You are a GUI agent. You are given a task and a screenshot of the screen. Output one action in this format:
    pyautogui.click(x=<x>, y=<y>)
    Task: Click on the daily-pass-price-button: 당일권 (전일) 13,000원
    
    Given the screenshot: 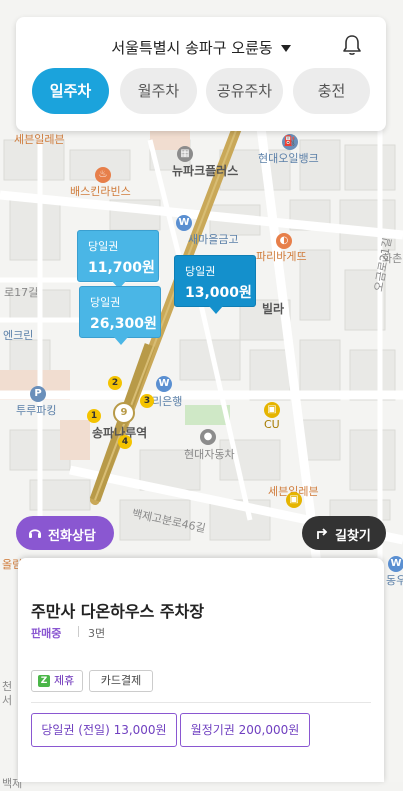 What is the action you would take?
    pyautogui.click(x=104, y=730)
    